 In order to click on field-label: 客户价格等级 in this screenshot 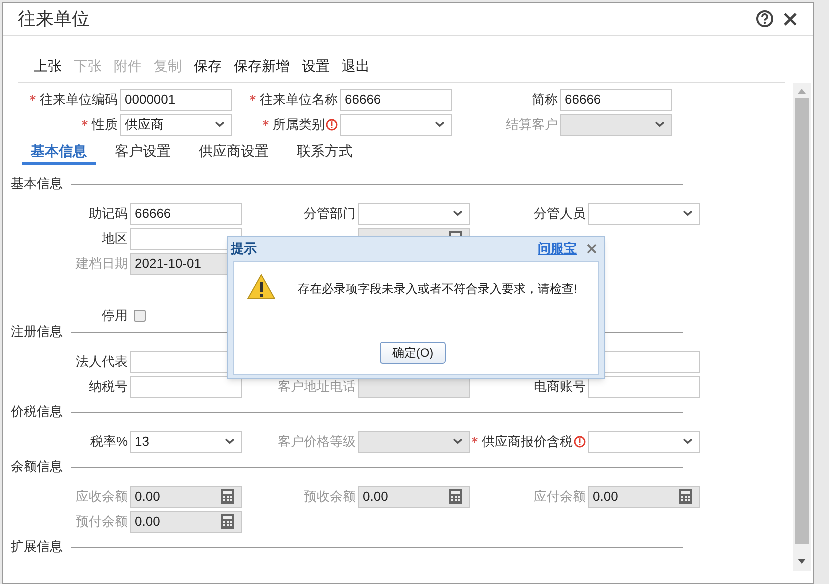, I will do `click(317, 441)`.